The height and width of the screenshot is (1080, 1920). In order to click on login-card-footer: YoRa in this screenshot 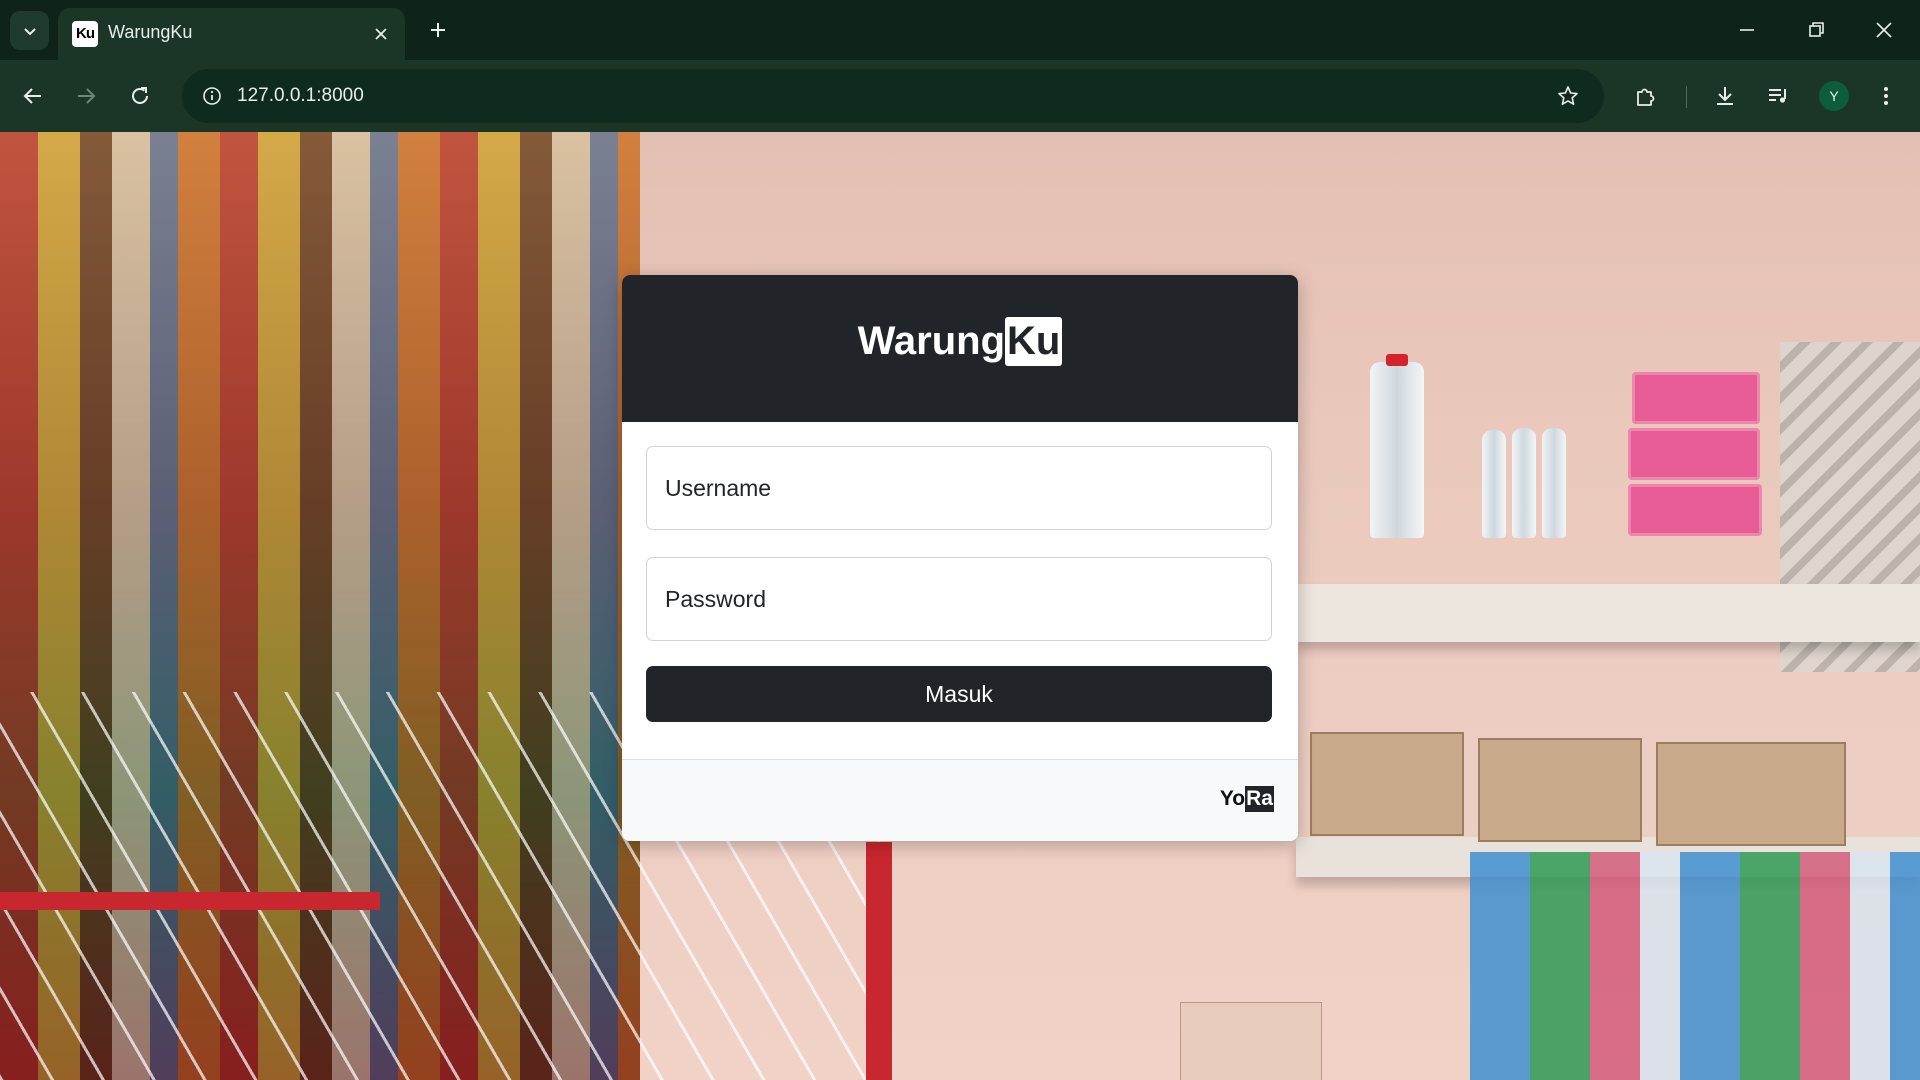, I will do `click(960, 800)`.